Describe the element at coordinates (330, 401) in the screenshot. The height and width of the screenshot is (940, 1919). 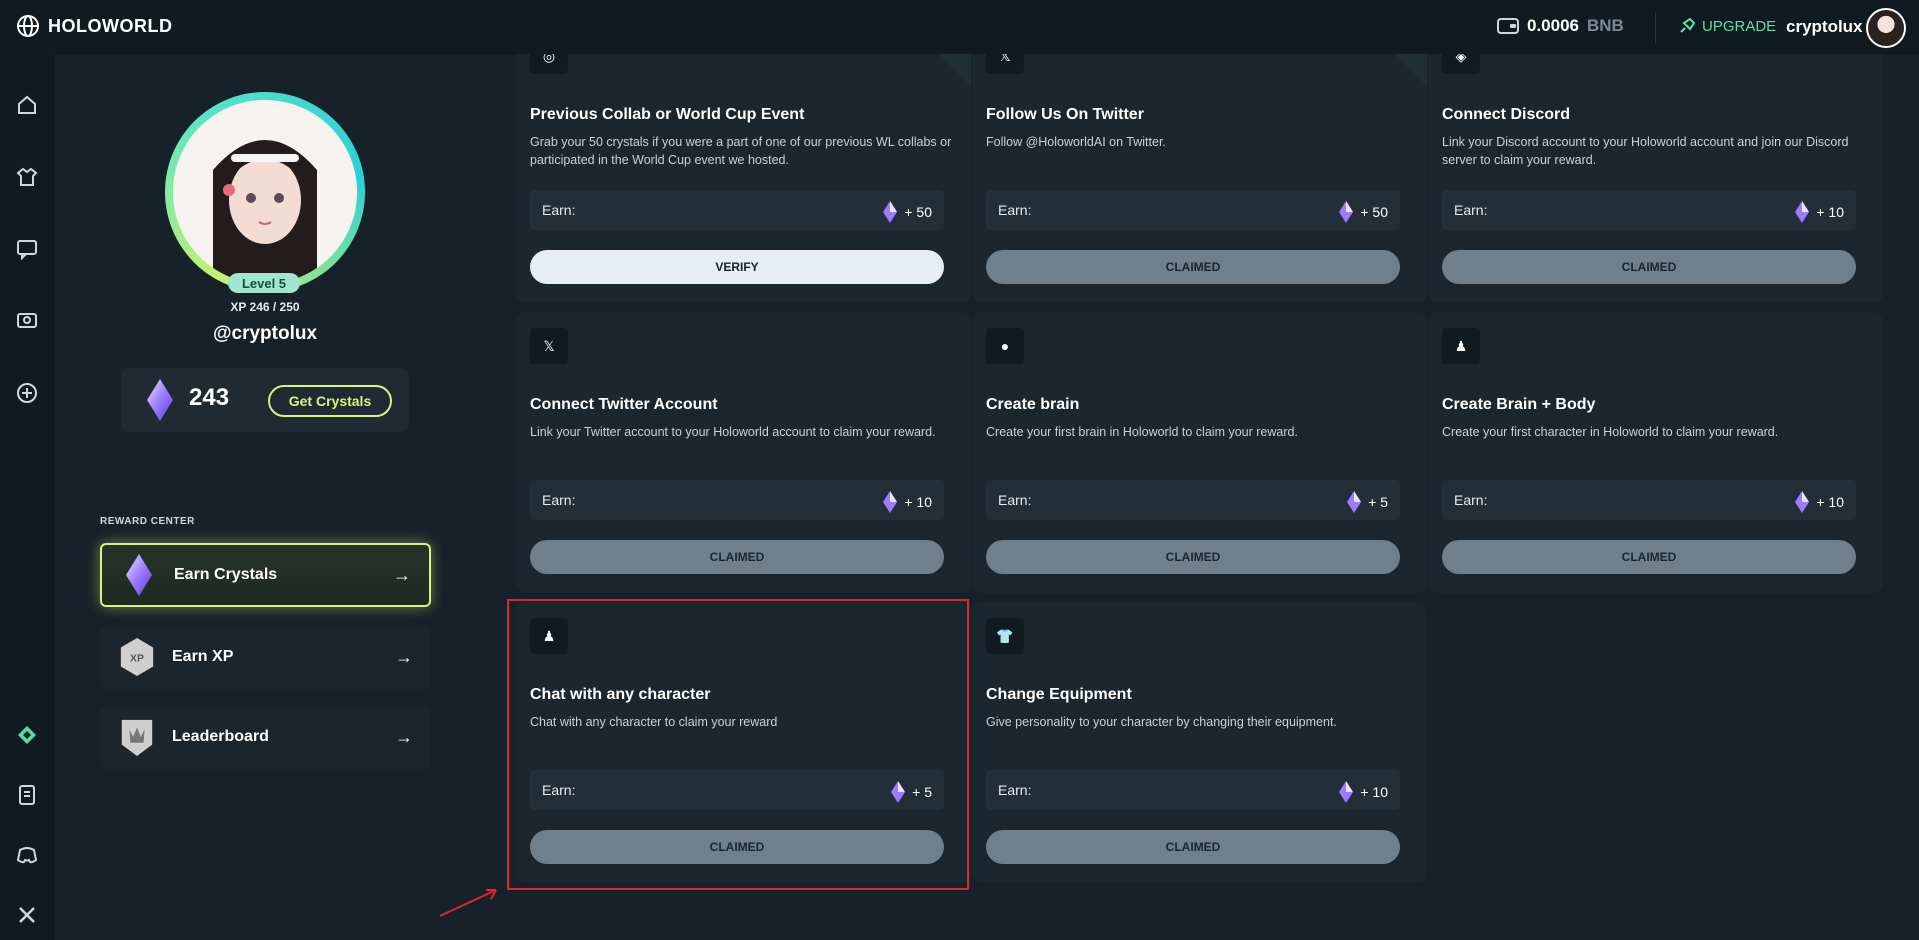
I see `get-crystals-button: Get Crystals` at that location.